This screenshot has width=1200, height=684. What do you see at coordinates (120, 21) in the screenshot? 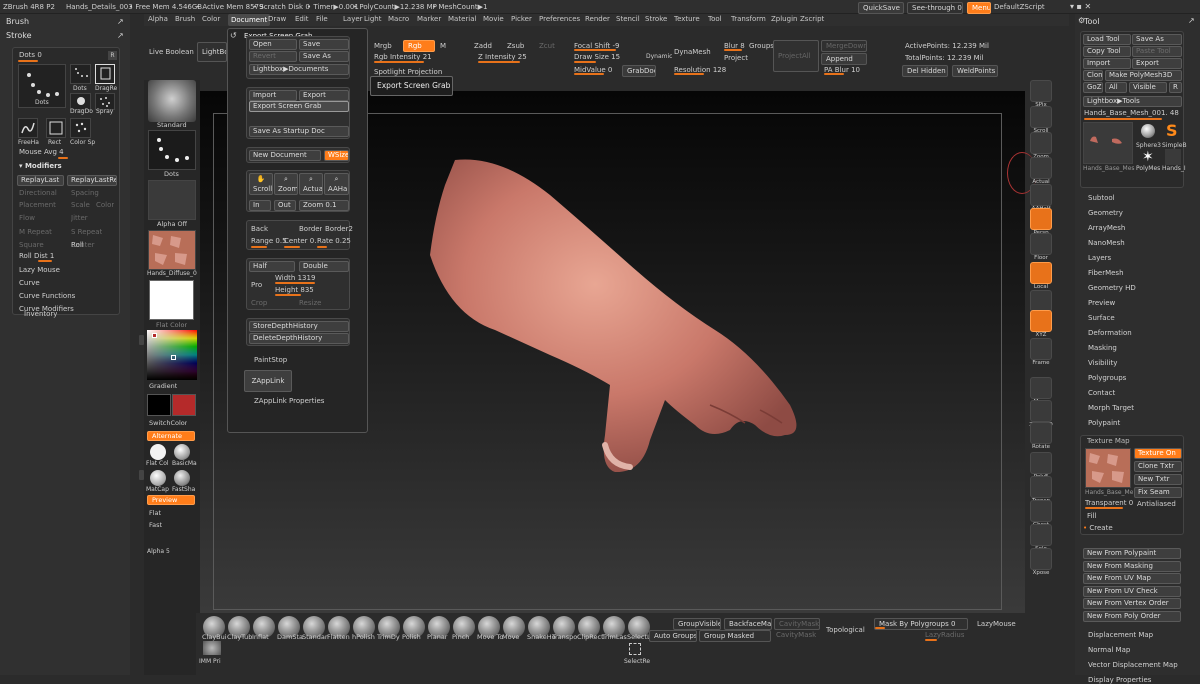
I see `palette-pin-icon: ↗` at bounding box center [120, 21].